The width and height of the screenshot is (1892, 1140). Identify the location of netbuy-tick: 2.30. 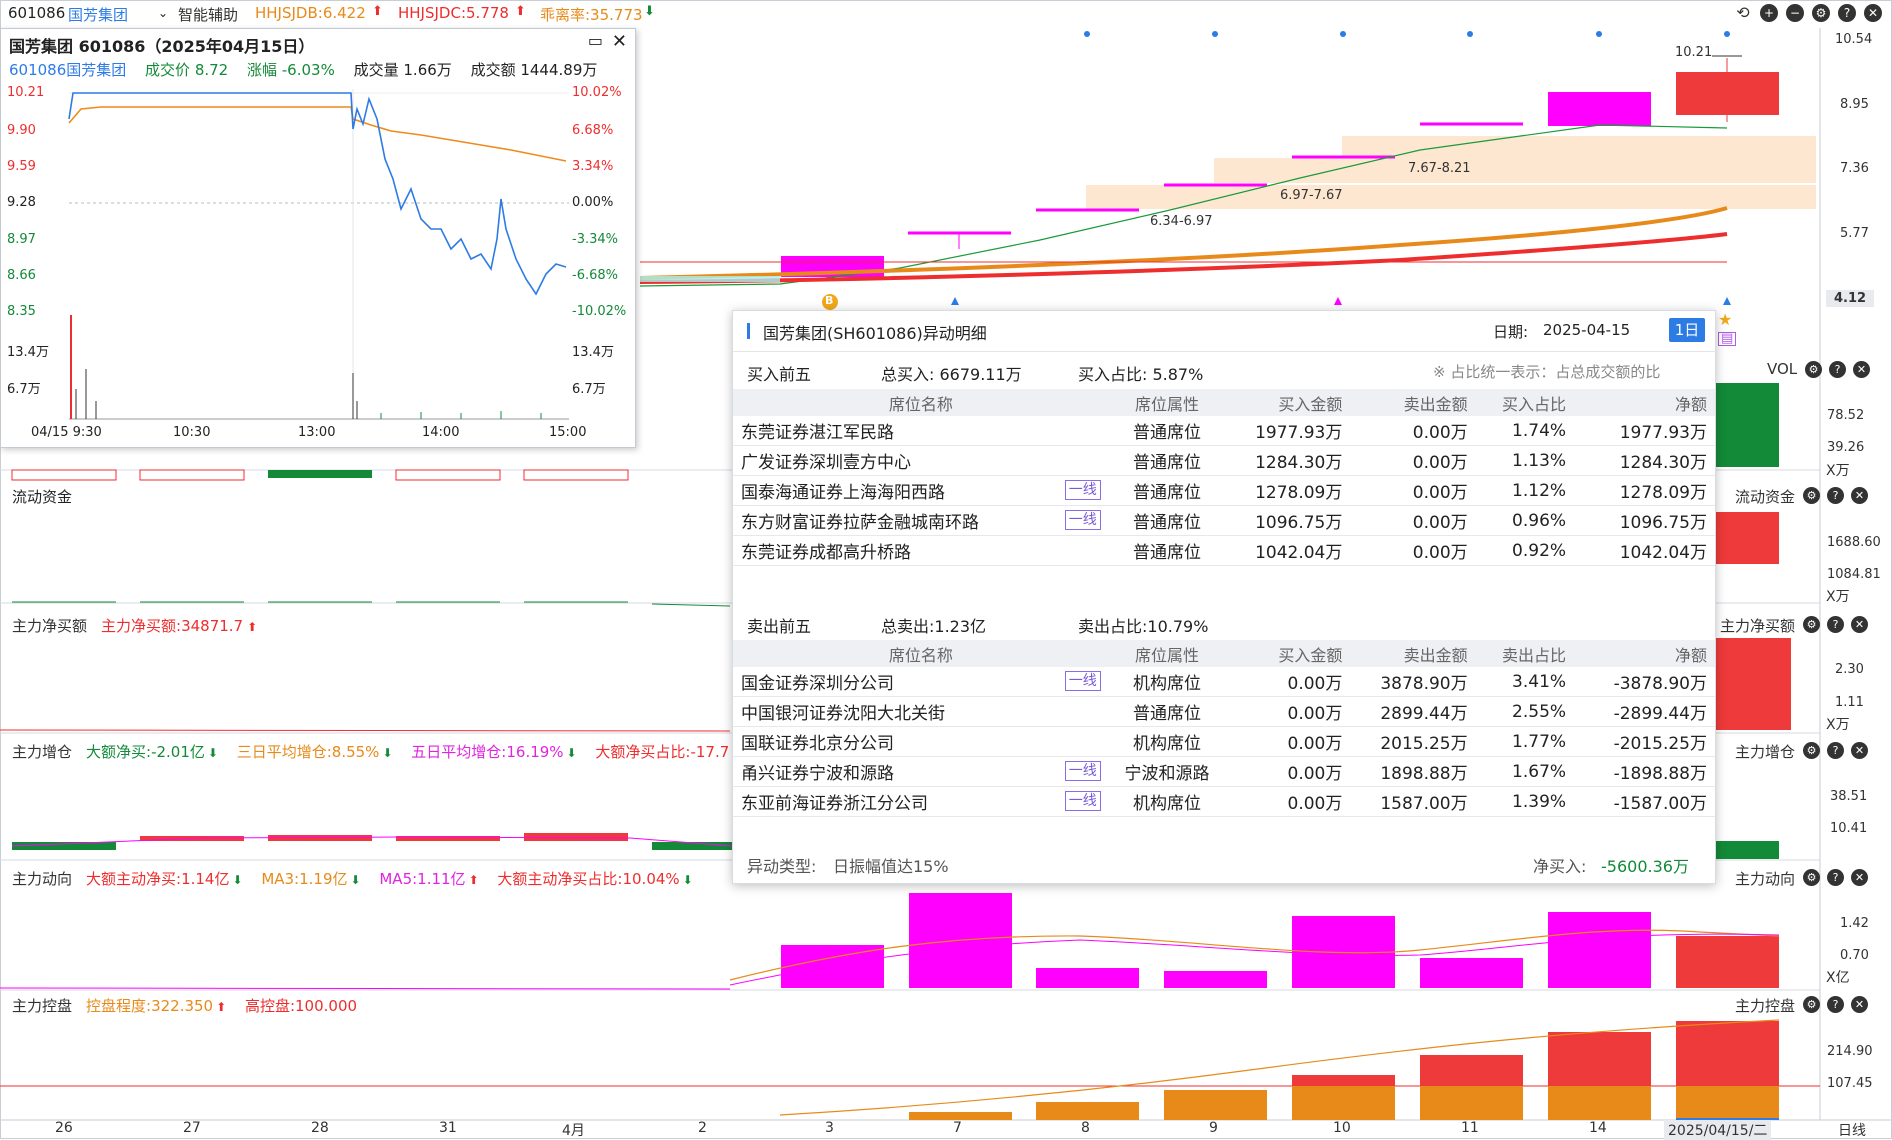
(1849, 669).